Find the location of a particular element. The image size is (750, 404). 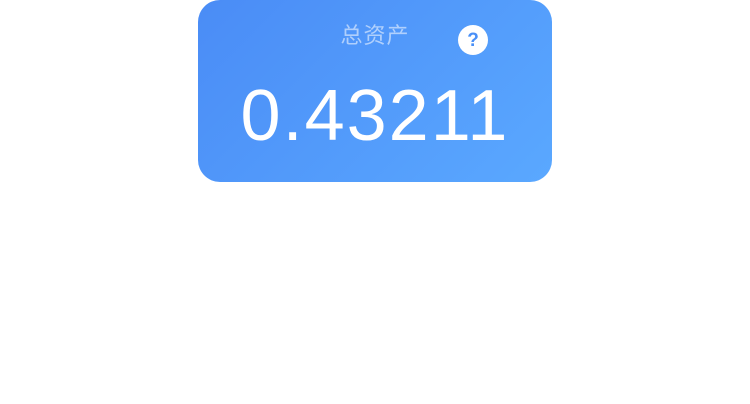

help-icon: ? is located at coordinates (473, 40).